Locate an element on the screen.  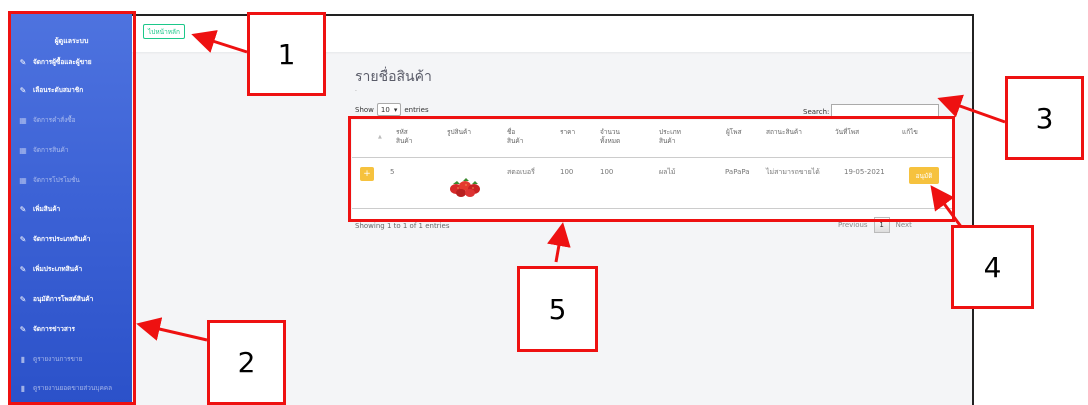
callout-5: 5 is located at coordinates (557, 309).